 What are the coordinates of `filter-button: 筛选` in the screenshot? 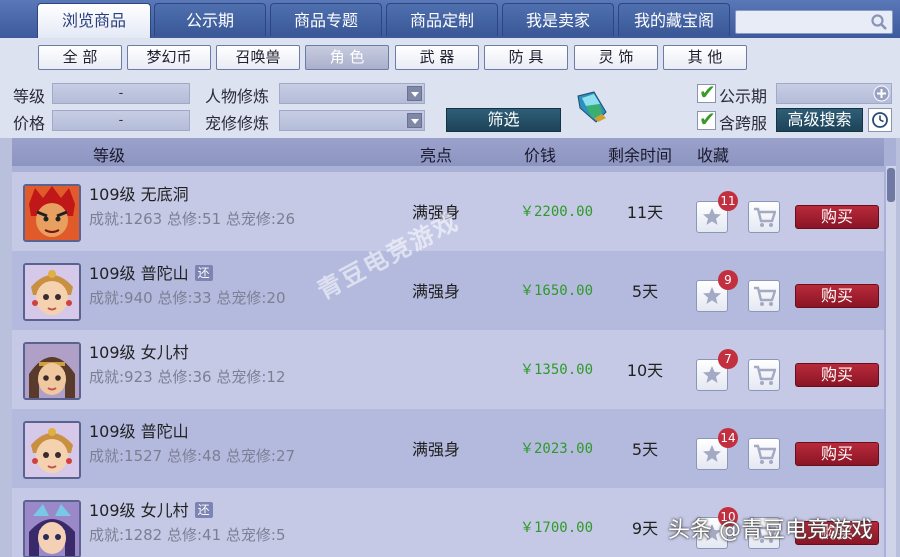 It's located at (503, 120).